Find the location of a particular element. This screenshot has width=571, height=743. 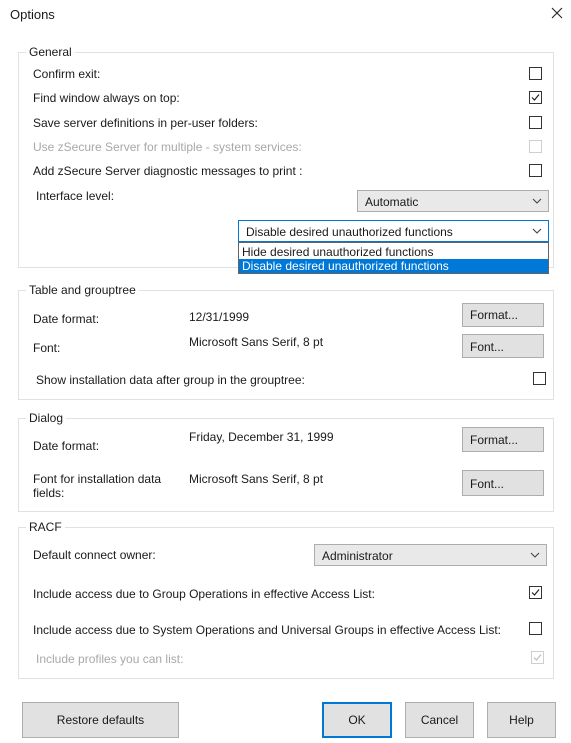

close-icon is located at coordinates (557, 13).